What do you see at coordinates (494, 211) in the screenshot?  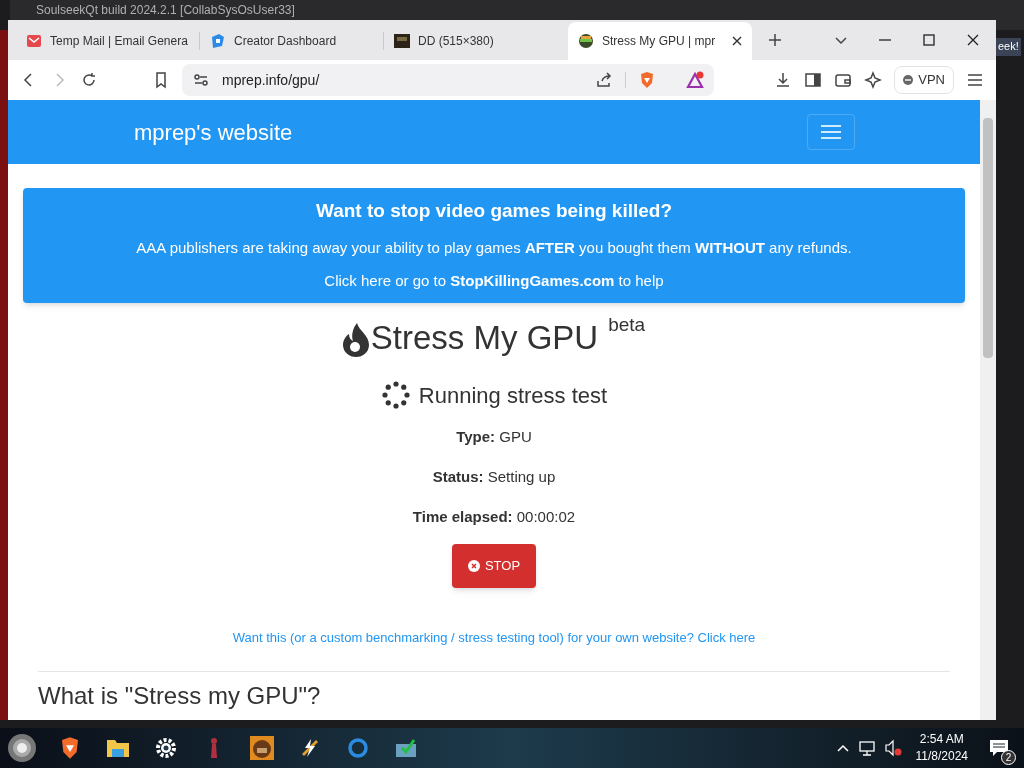 I see `banner-heading: Want to stop video games being killed?` at bounding box center [494, 211].